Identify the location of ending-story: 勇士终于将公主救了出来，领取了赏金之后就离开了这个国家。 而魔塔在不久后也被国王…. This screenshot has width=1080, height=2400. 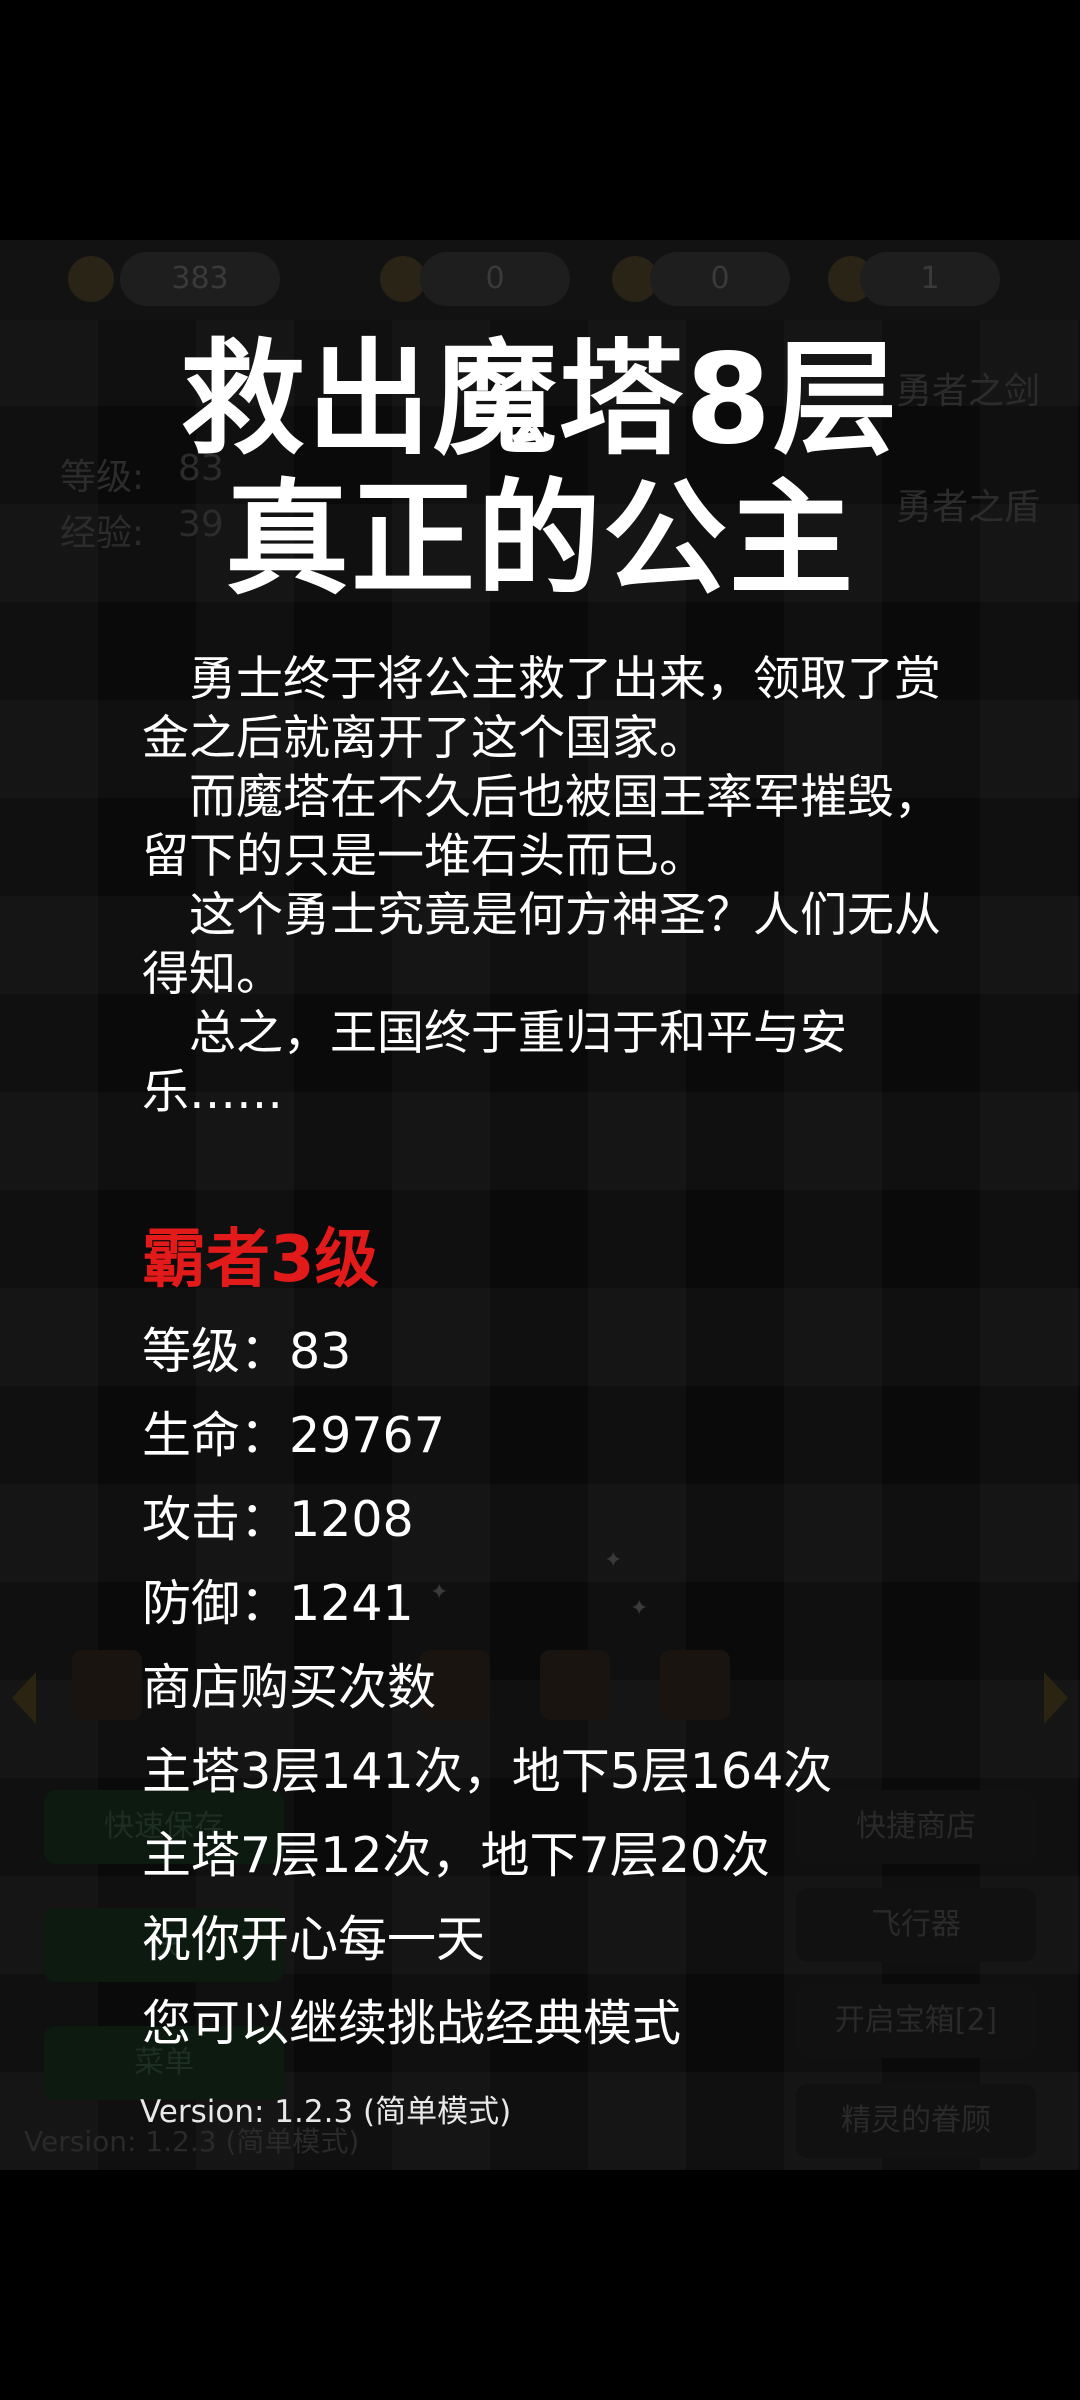
(542, 886).